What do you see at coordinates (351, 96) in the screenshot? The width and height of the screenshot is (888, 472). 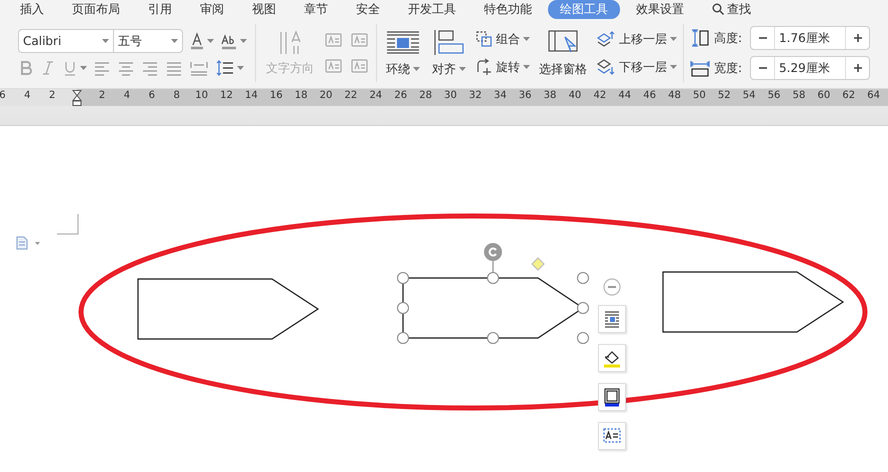 I see `ruler-number: 22` at bounding box center [351, 96].